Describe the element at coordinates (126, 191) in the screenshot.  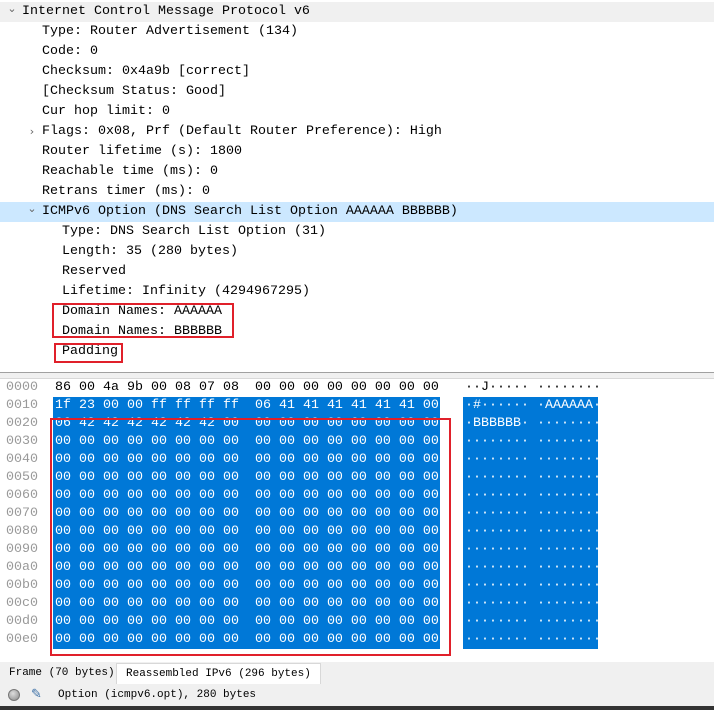
I see `tree-item-label: Retrans timer (ms): 0` at that location.